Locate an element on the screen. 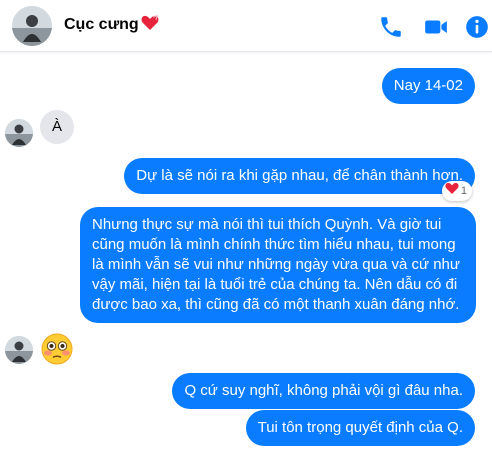 The width and height of the screenshot is (492, 452). message-bubble-outgoing: Nay 14-02 is located at coordinates (428, 86).